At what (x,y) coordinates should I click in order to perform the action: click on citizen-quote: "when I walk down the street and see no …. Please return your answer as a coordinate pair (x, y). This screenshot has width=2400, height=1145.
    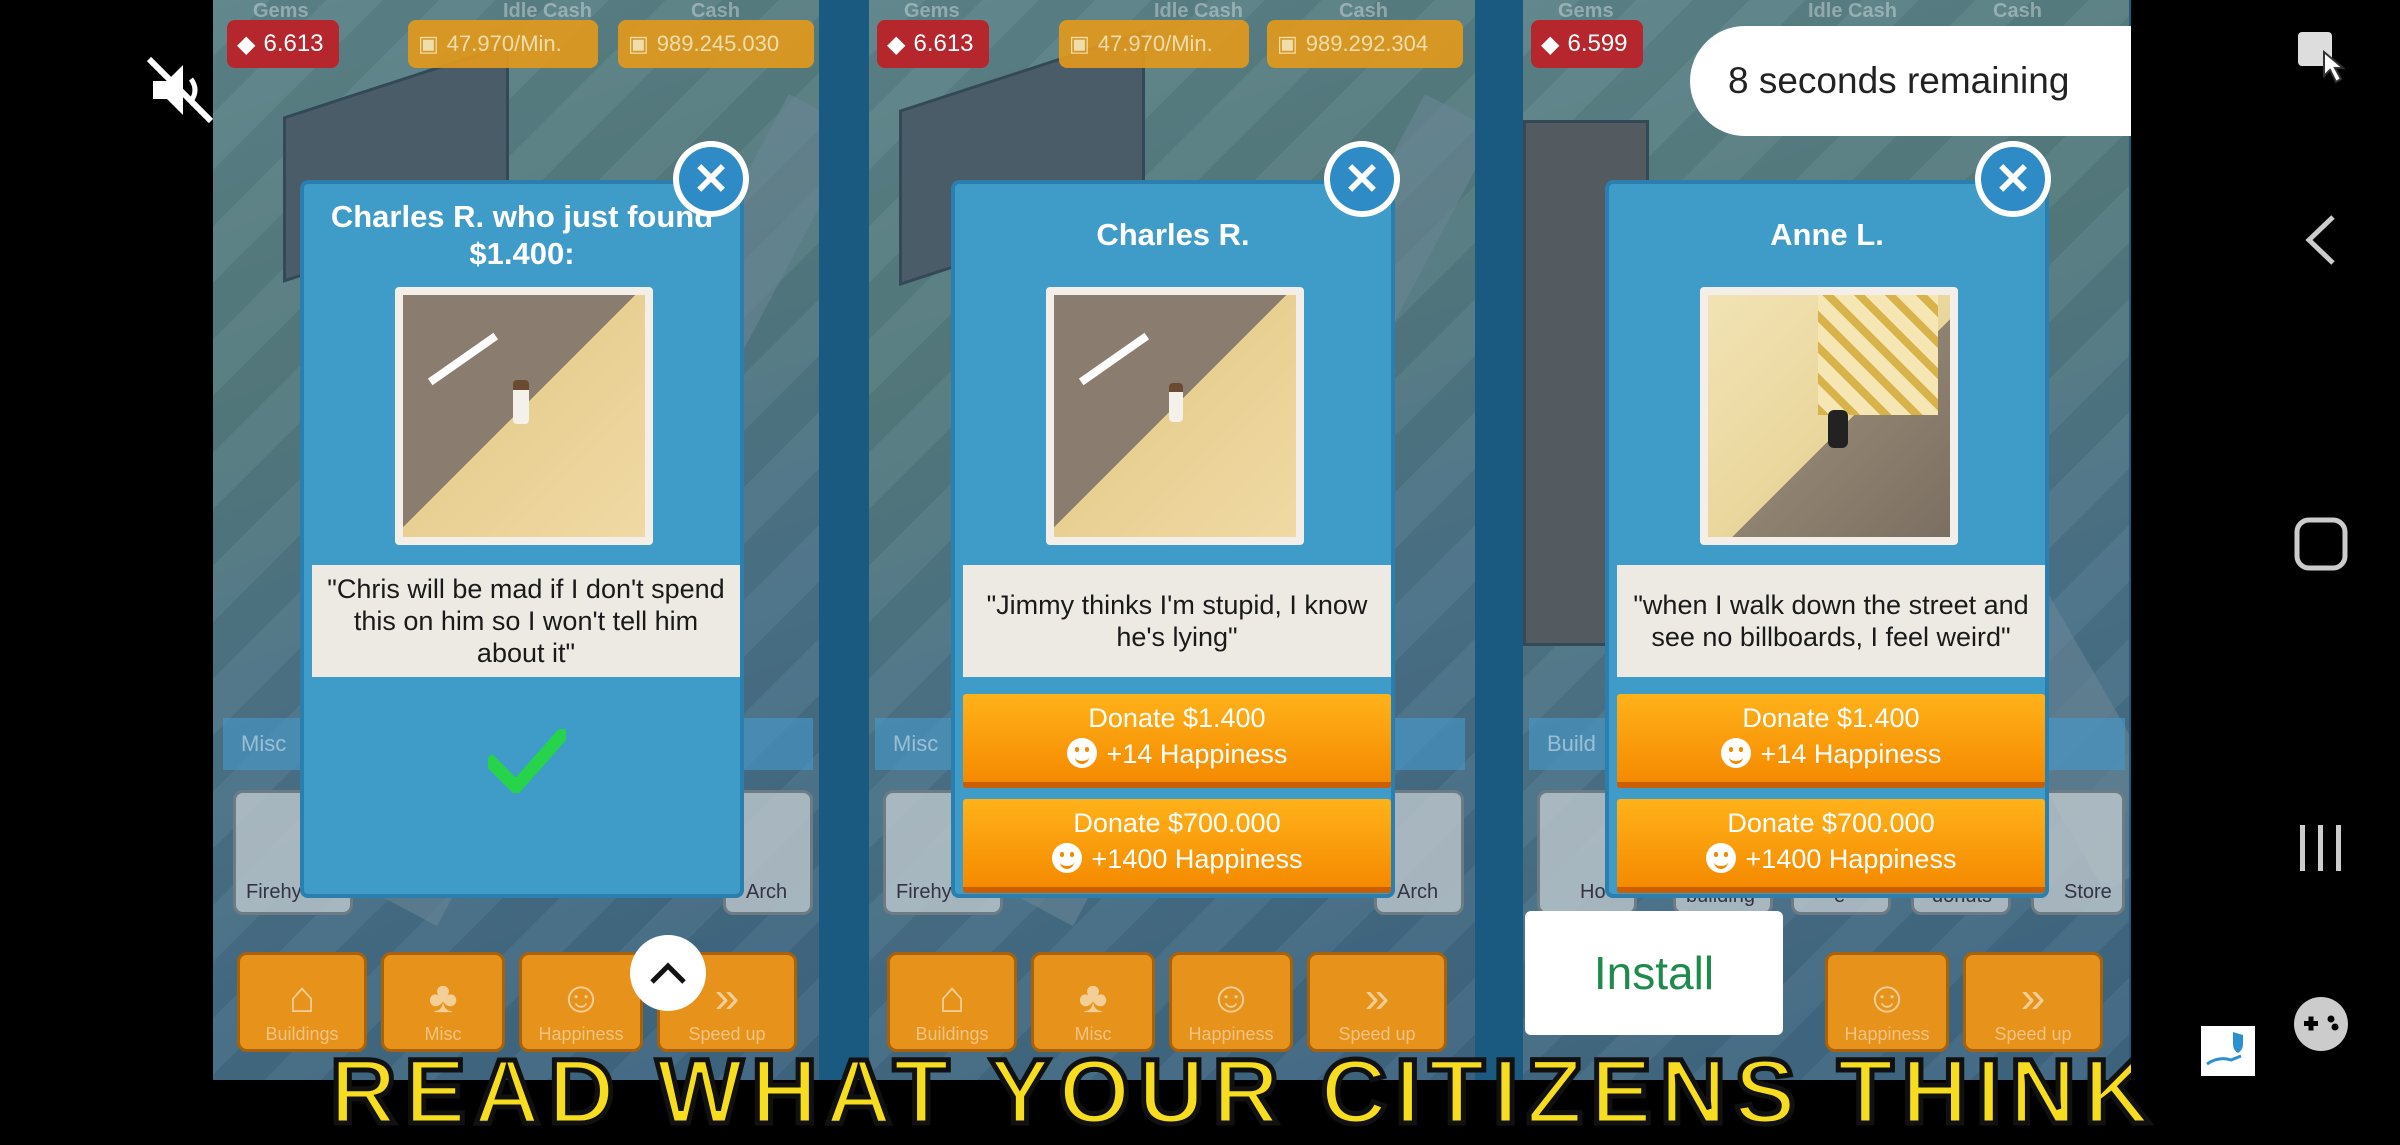
    Looking at the image, I should click on (1831, 621).